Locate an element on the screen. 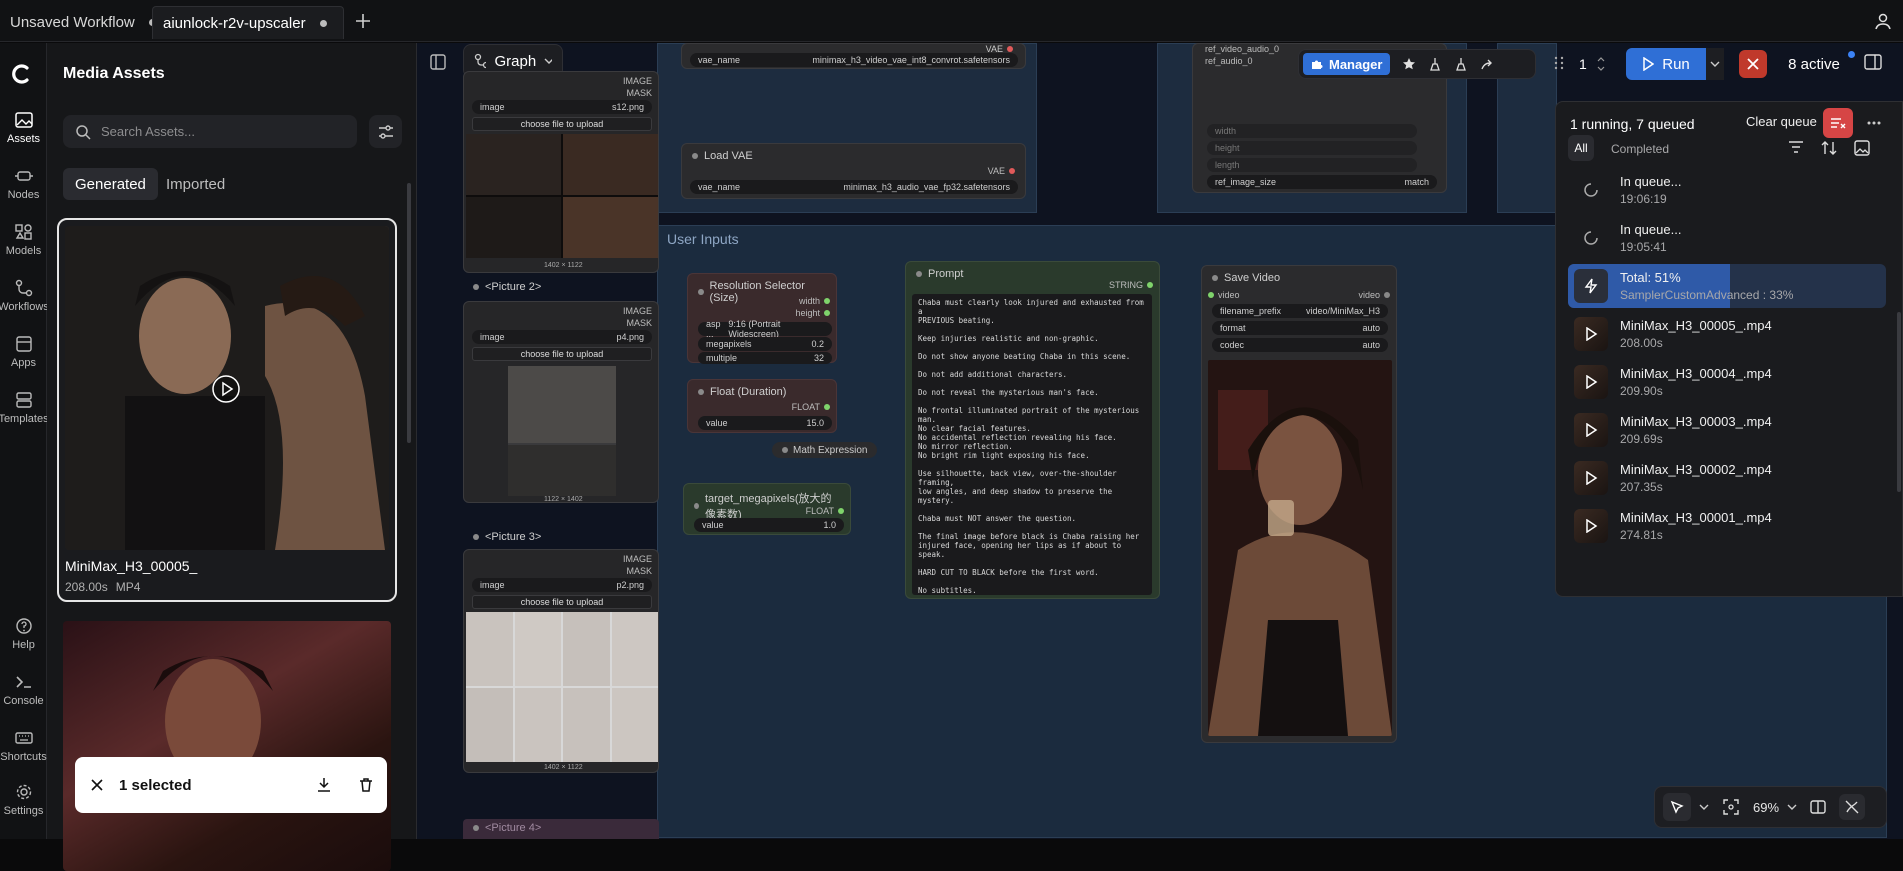 This screenshot has height=871, width=1903. ref-image-size-widget: ref_image_size match is located at coordinates (1322, 182).